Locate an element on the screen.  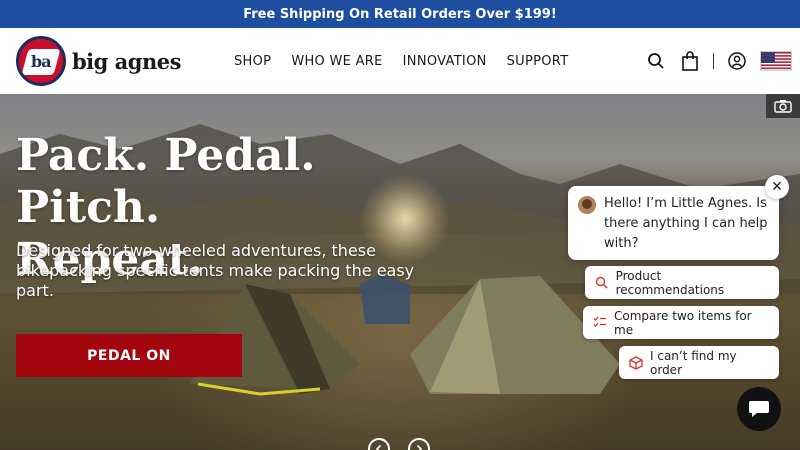
pedal-on-button: PEDAL ON is located at coordinates (129, 355).